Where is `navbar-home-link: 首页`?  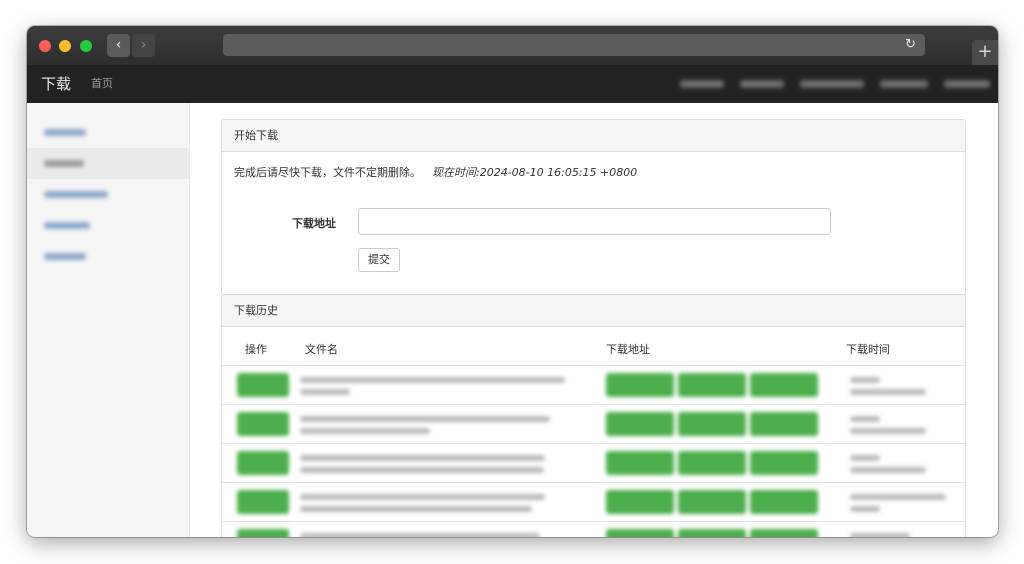 navbar-home-link: 首页 is located at coordinates (102, 84).